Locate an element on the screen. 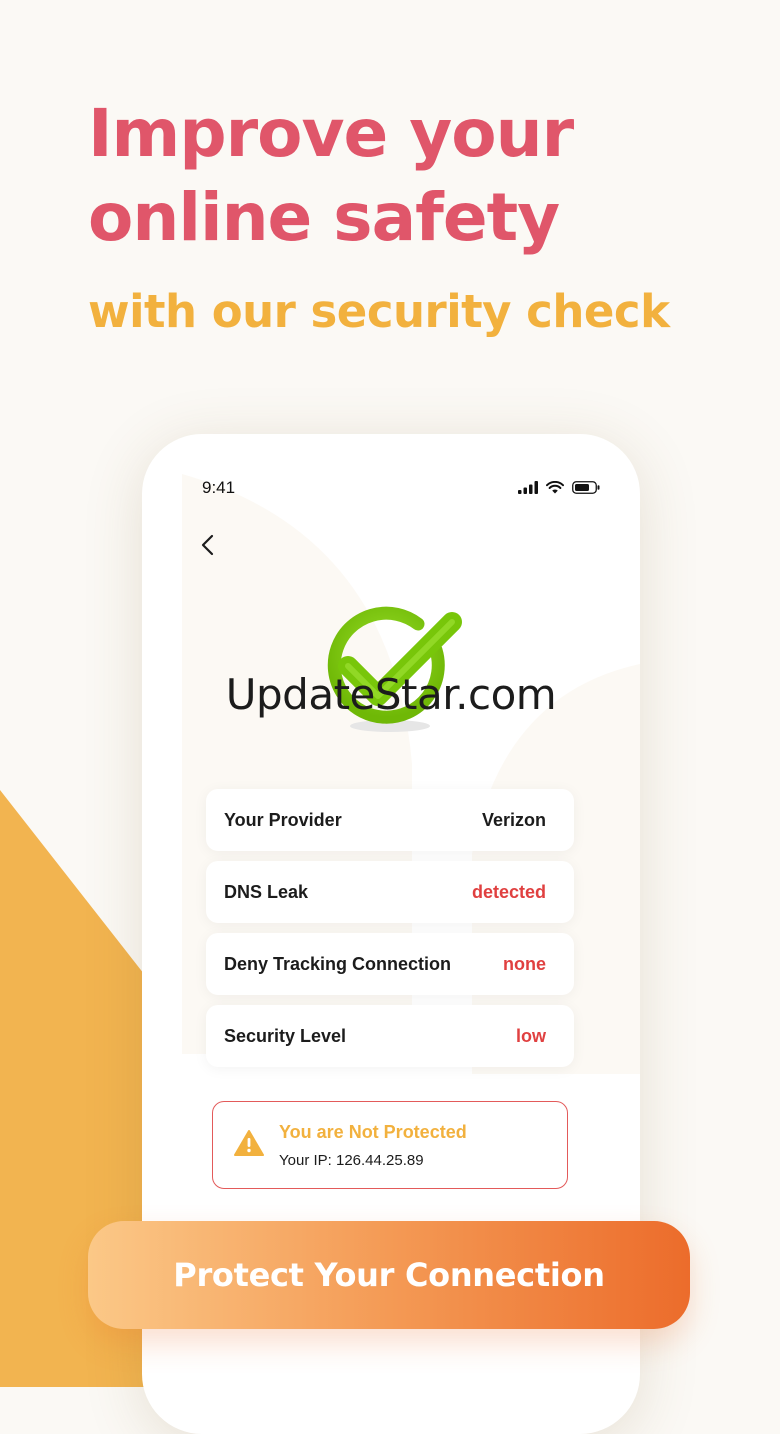  headline: Improve your online safety is located at coordinates (331, 176).